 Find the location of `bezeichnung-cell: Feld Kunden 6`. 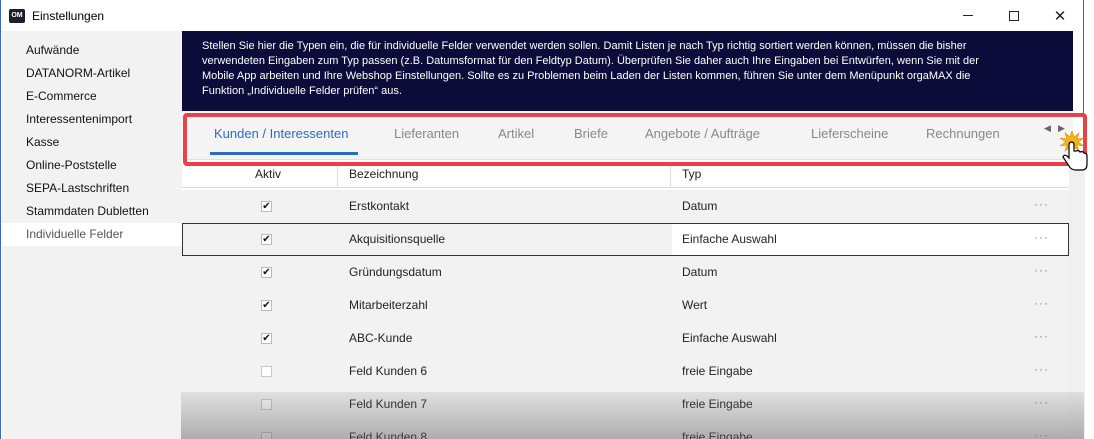

bezeichnung-cell: Feld Kunden 6 is located at coordinates (388, 371).